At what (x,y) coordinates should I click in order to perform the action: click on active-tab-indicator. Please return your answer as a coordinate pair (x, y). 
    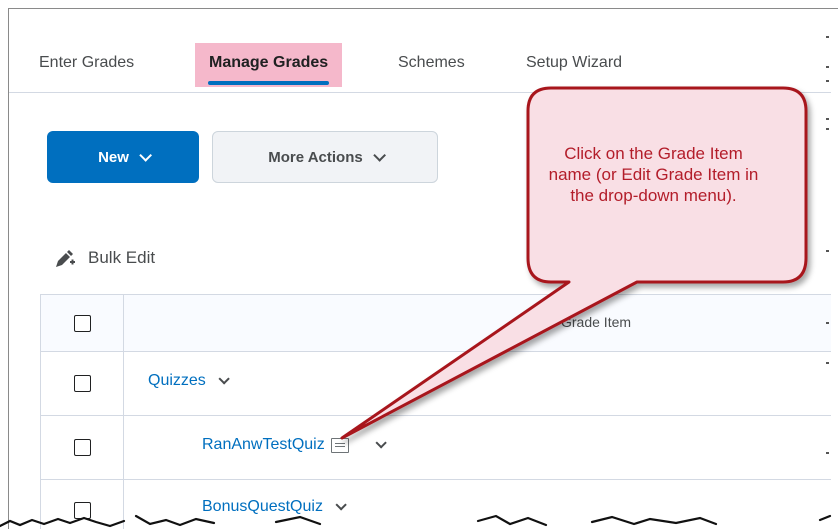
    Looking at the image, I should click on (269, 83).